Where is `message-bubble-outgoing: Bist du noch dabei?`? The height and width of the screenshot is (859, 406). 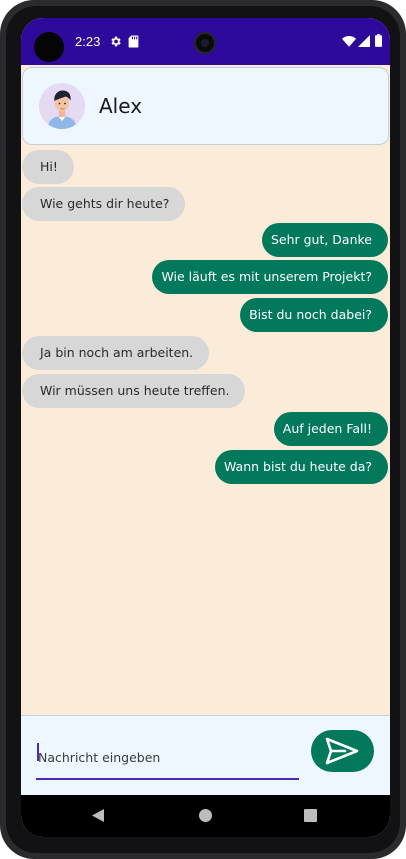 message-bubble-outgoing: Bist du noch dabei? is located at coordinates (314, 315).